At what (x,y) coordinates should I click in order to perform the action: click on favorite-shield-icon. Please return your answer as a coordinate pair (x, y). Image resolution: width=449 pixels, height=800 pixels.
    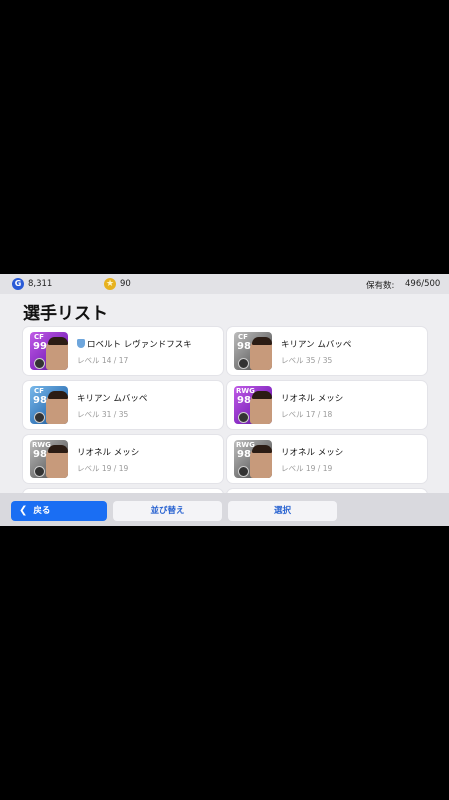
    Looking at the image, I should click on (81, 343).